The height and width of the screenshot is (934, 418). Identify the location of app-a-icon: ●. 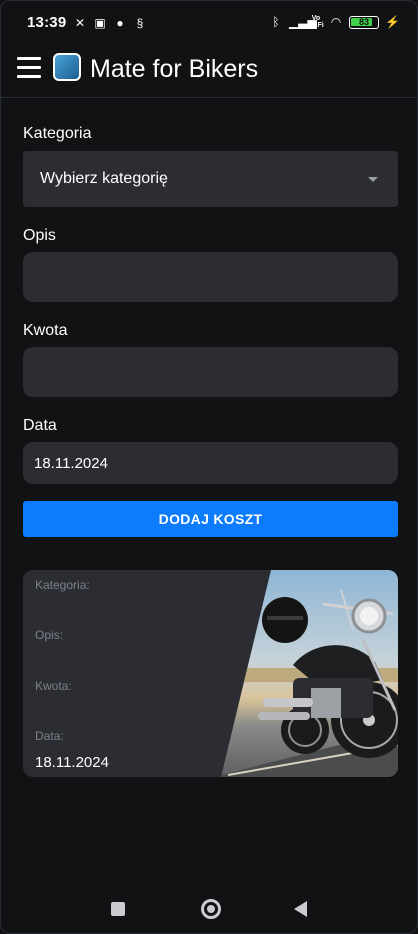
(120, 23).